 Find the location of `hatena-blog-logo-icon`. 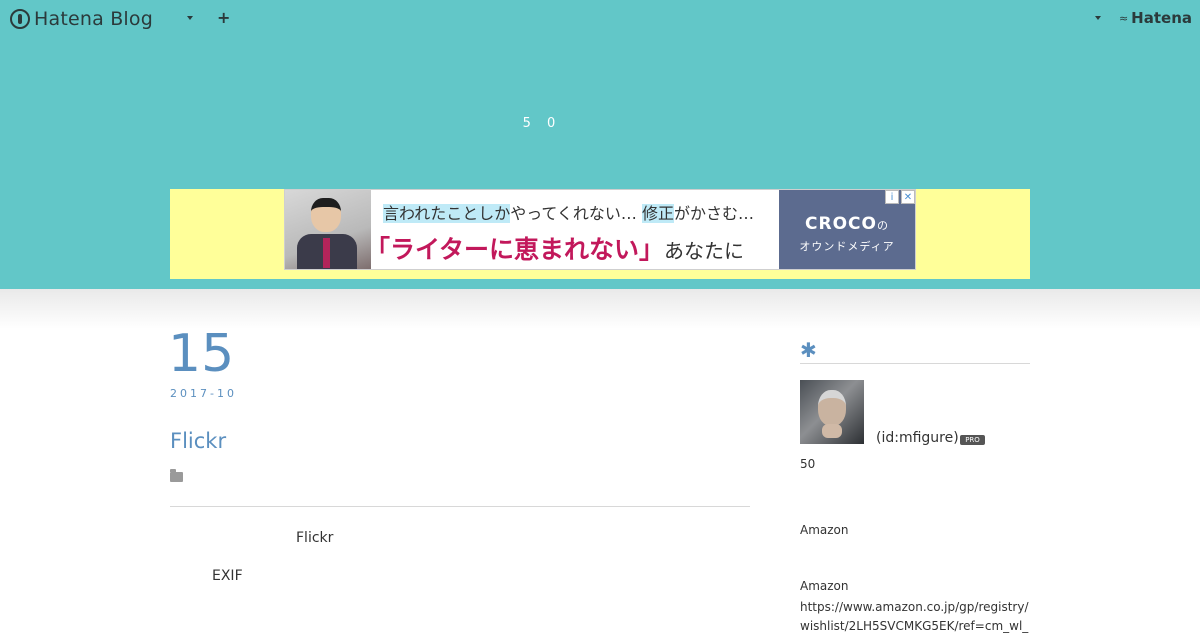

hatena-blog-logo-icon is located at coordinates (20, 19).